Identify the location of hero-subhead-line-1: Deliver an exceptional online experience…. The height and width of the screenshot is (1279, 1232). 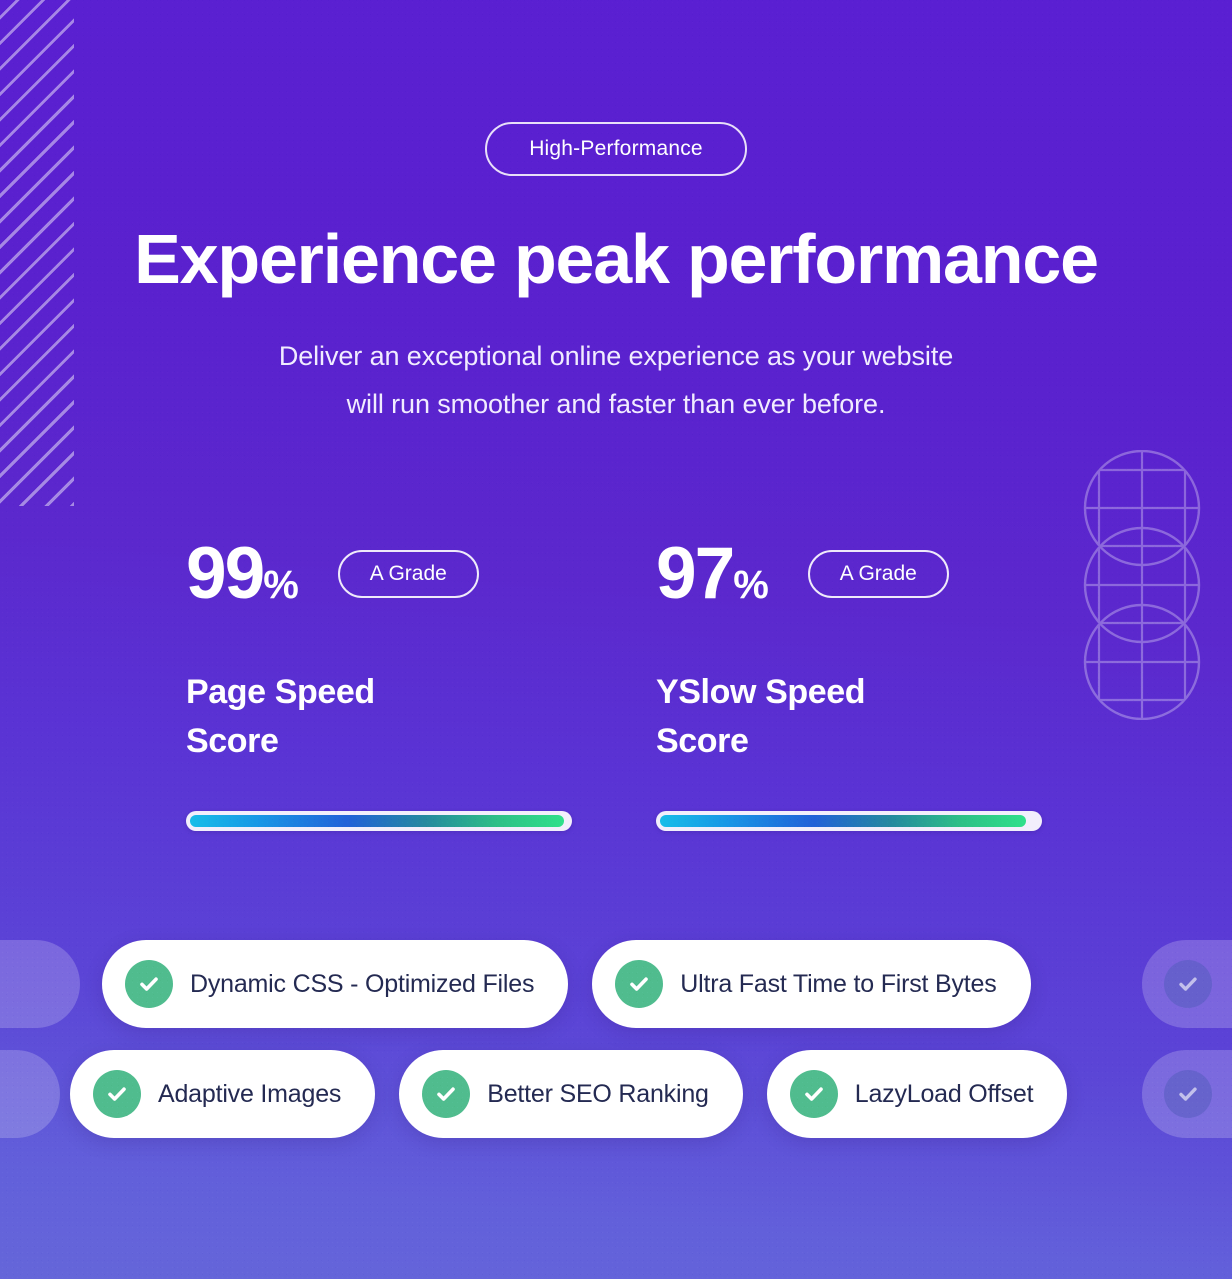
(616, 356).